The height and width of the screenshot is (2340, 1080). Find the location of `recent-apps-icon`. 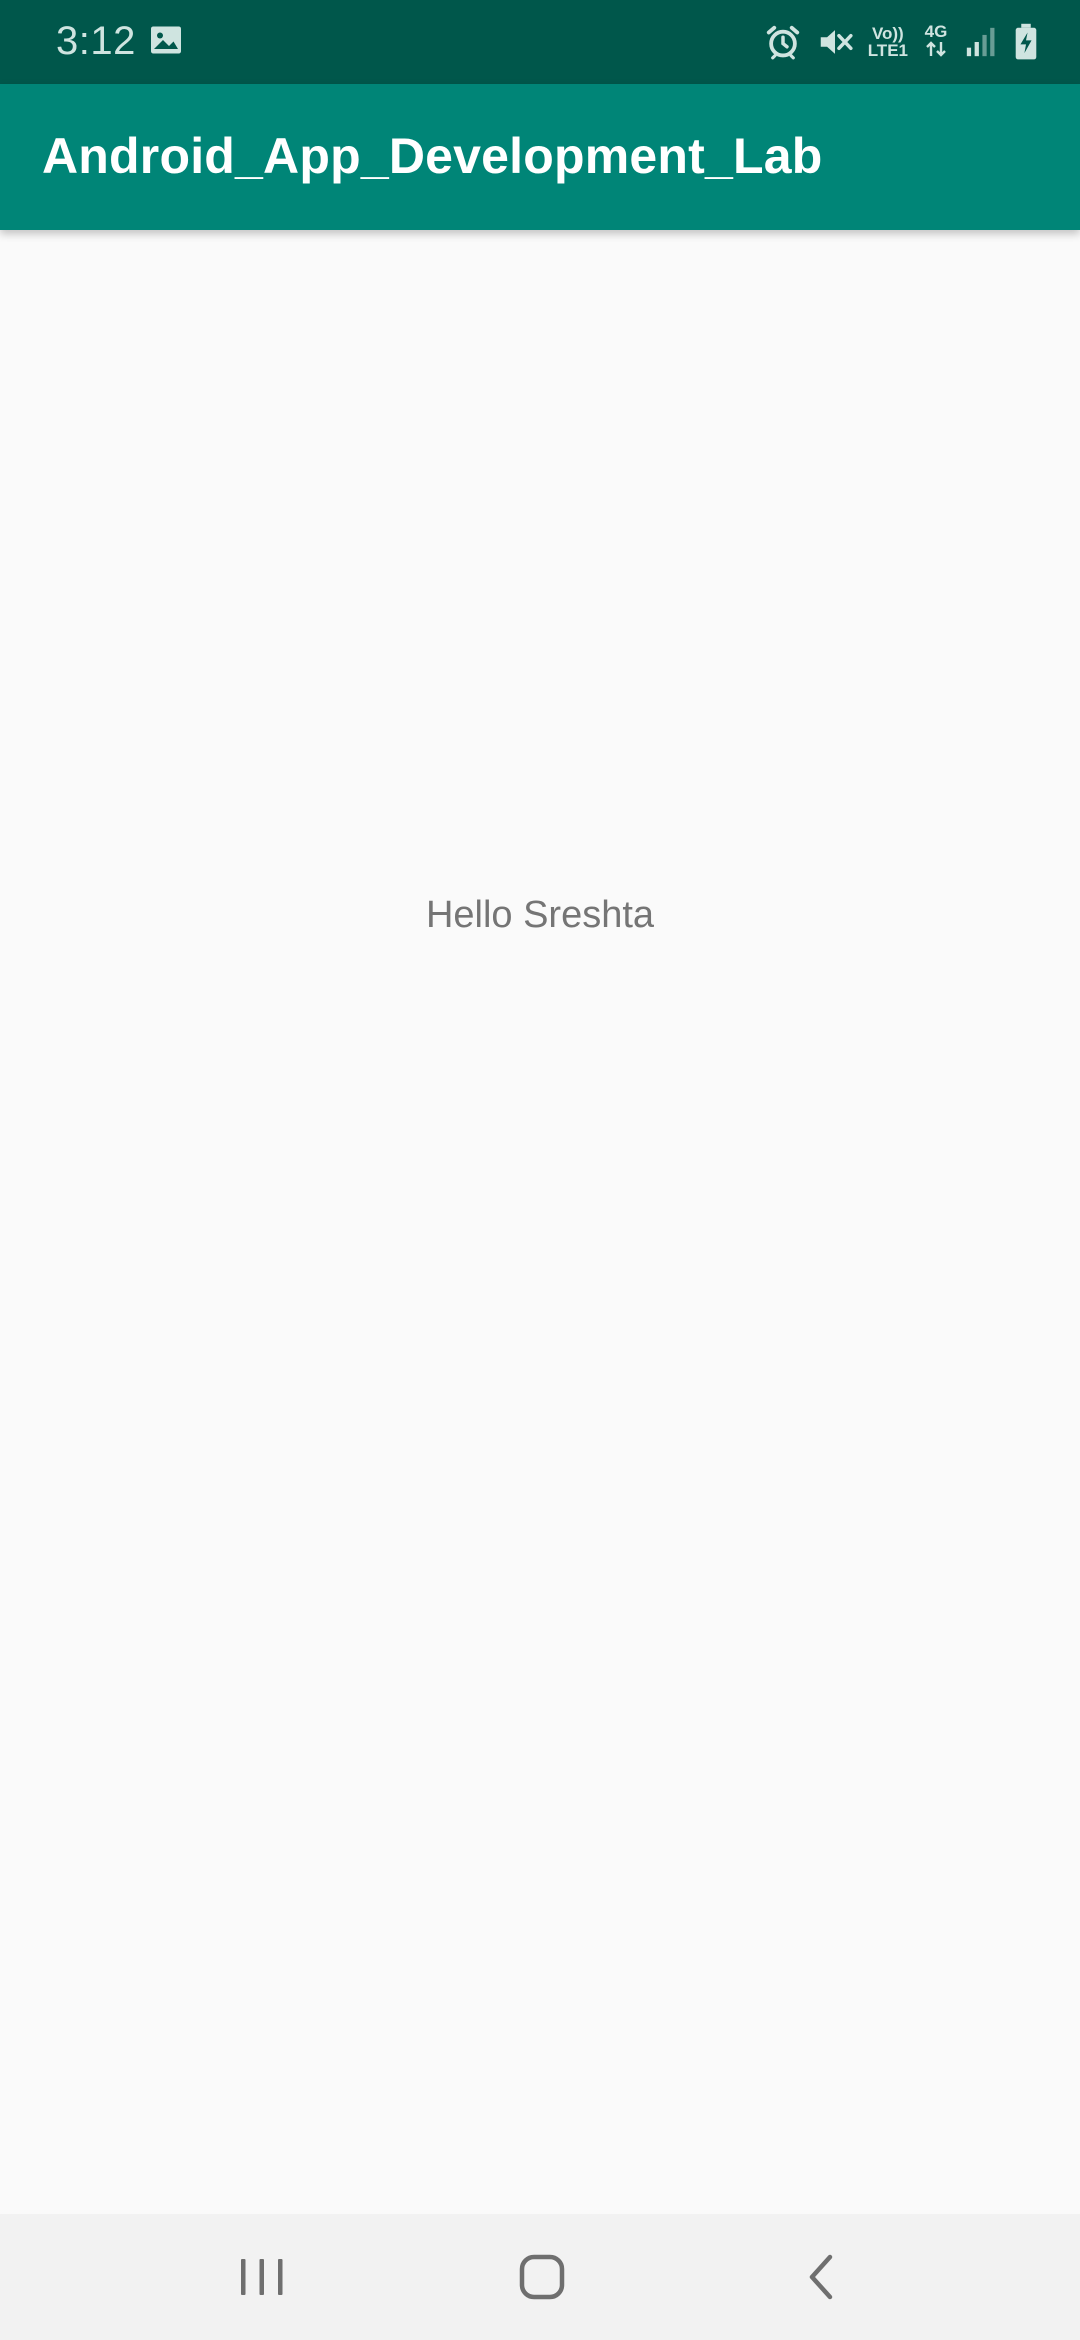

recent-apps-icon is located at coordinates (262, 2277).